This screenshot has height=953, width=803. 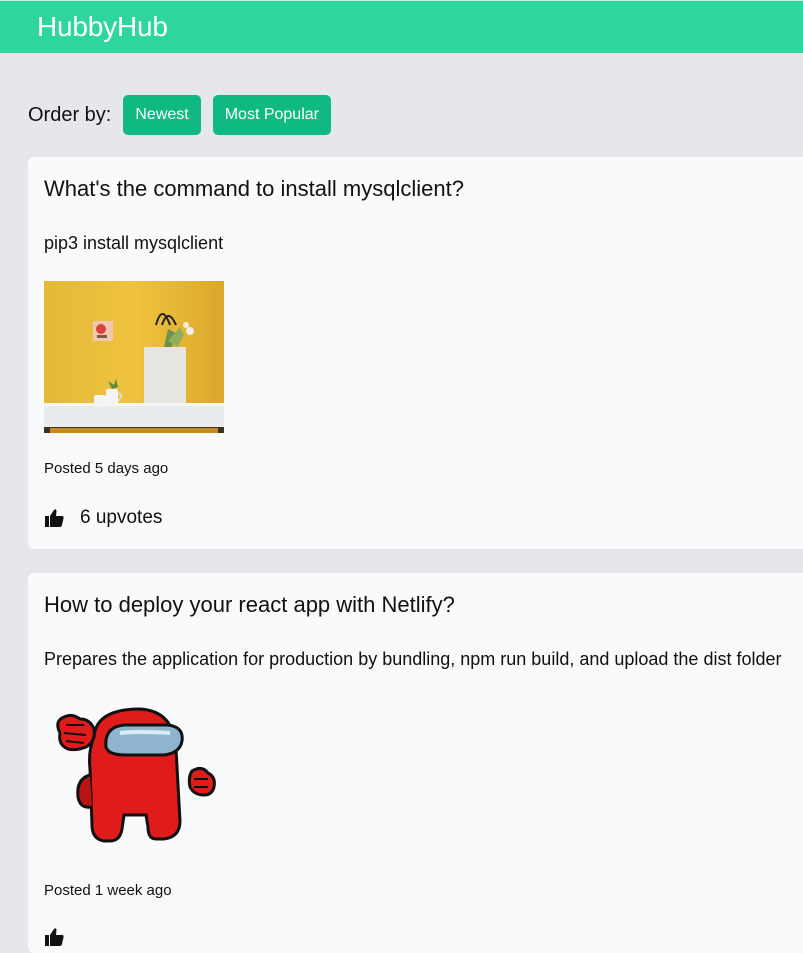 What do you see at coordinates (271, 115) in the screenshot?
I see `sort-most-popular-button: Most Popular` at bounding box center [271, 115].